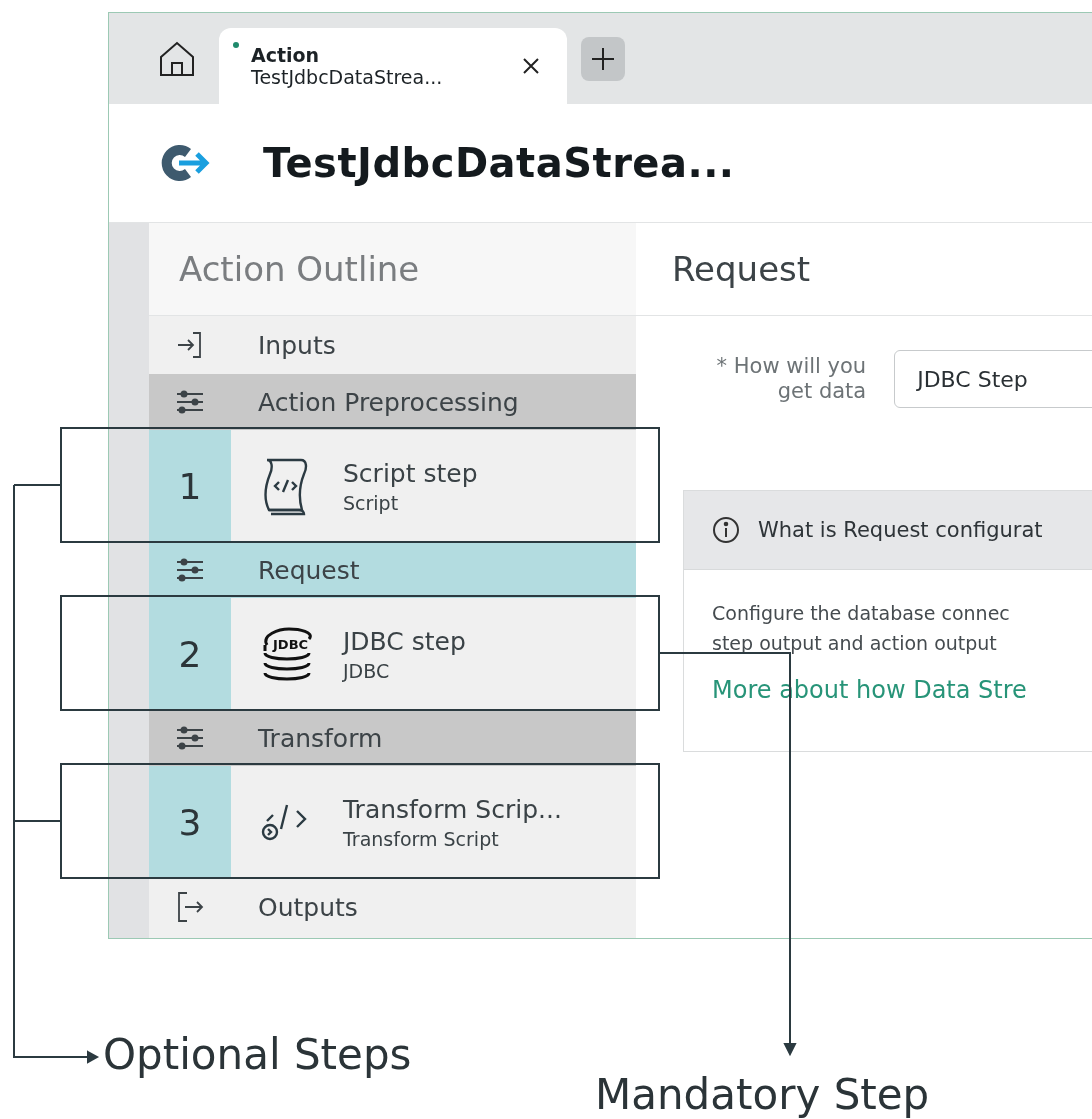 This screenshot has height=1119, width=1092. What do you see at coordinates (392, 738) in the screenshot?
I see `section-header: Transform` at bounding box center [392, 738].